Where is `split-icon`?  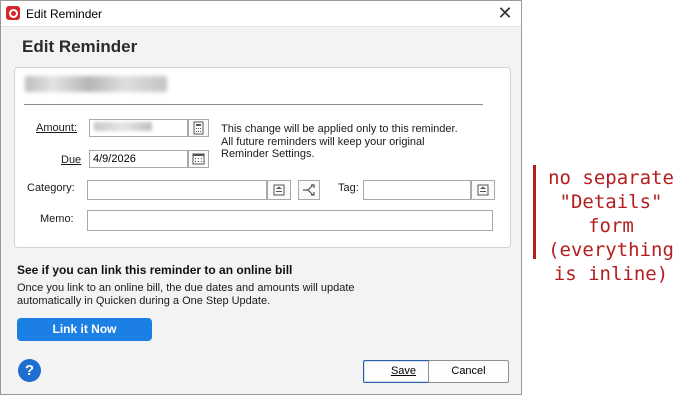
split-icon is located at coordinates (309, 190).